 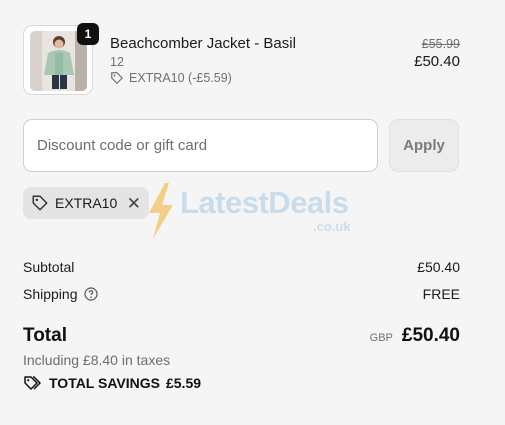 What do you see at coordinates (88, 34) in the screenshot?
I see `quantity-badge: 1` at bounding box center [88, 34].